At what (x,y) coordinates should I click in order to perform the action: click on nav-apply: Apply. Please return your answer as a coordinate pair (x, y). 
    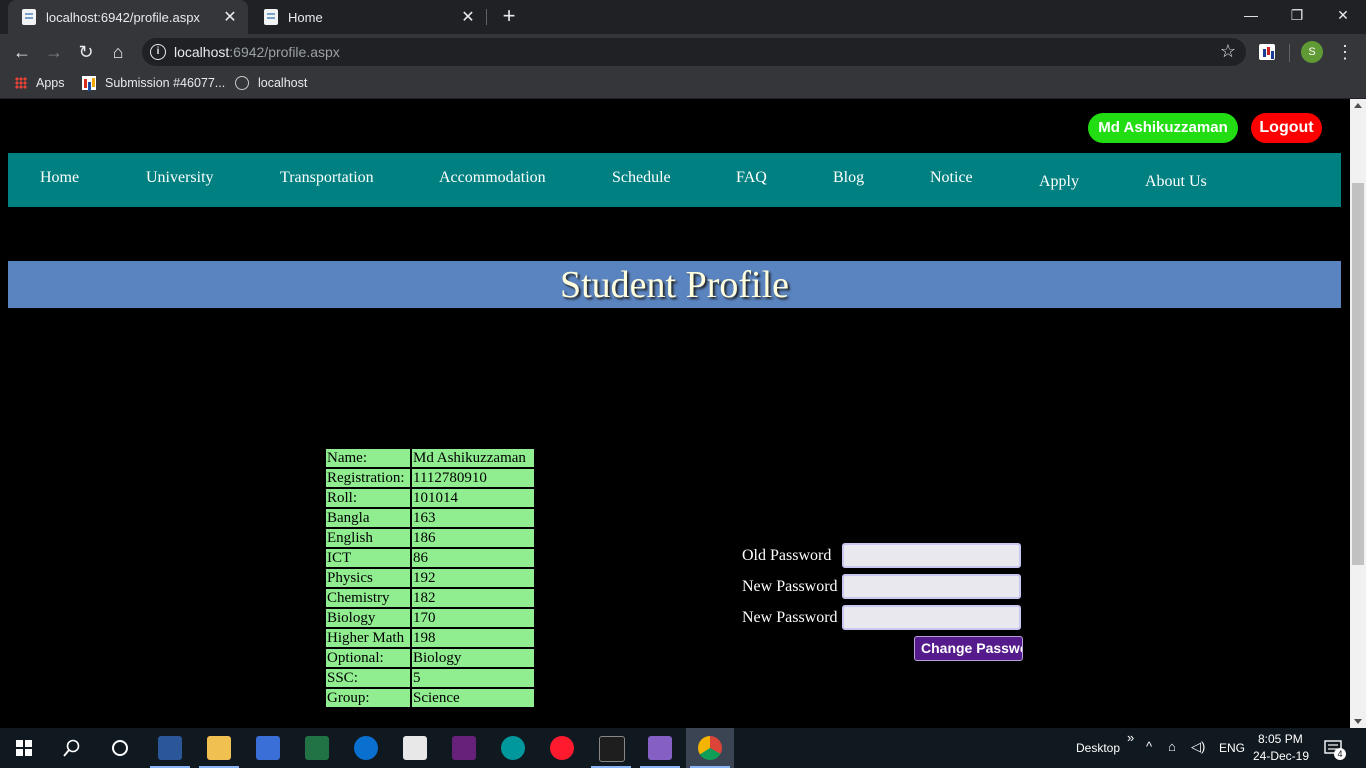
    Looking at the image, I should click on (1059, 182).